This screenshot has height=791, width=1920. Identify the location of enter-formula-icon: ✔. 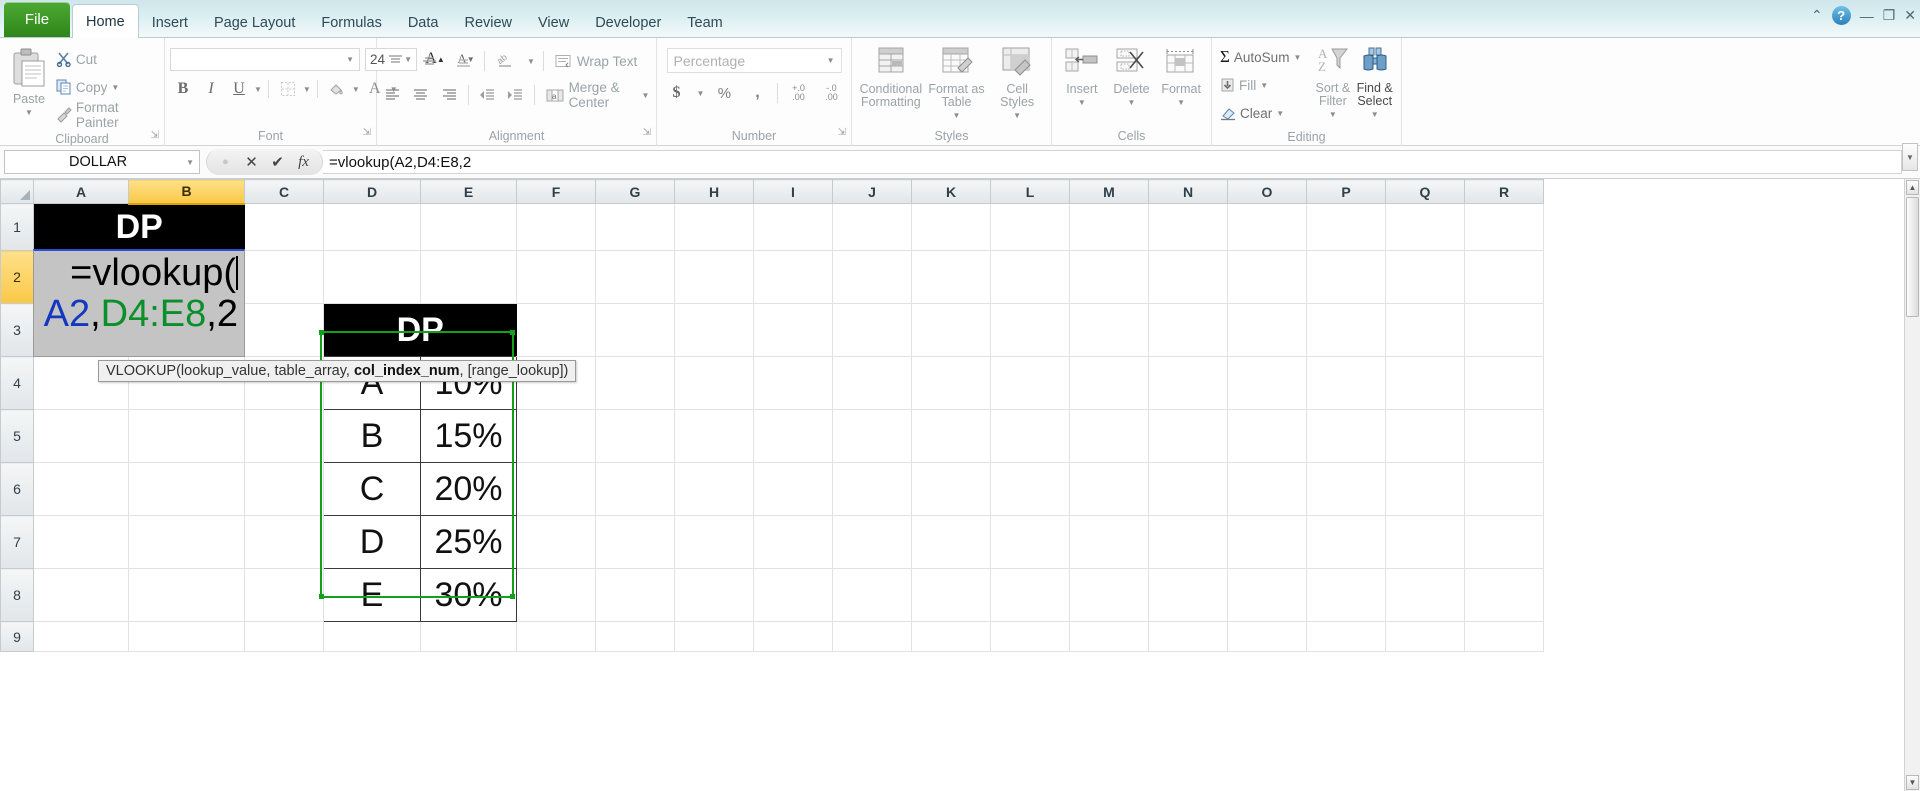
(277, 162).